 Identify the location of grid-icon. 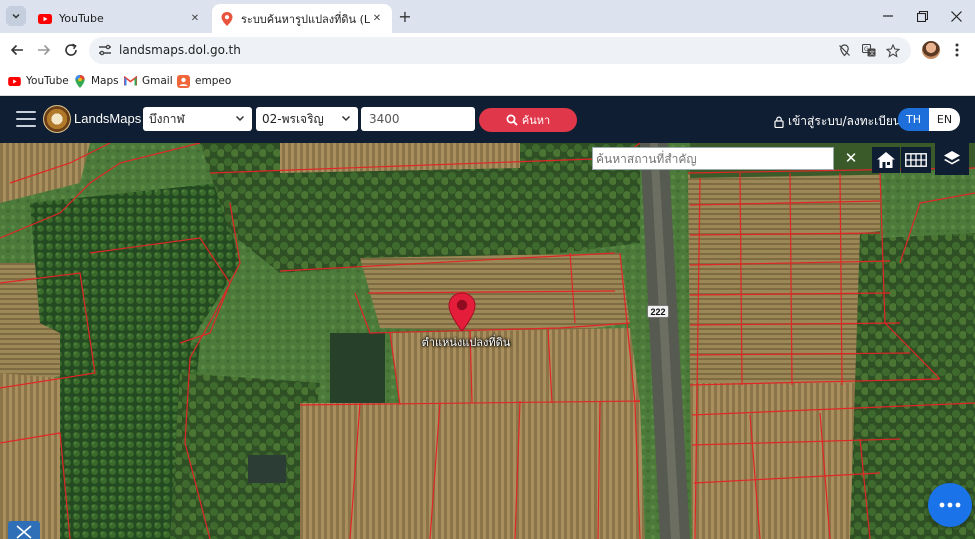
(916, 160).